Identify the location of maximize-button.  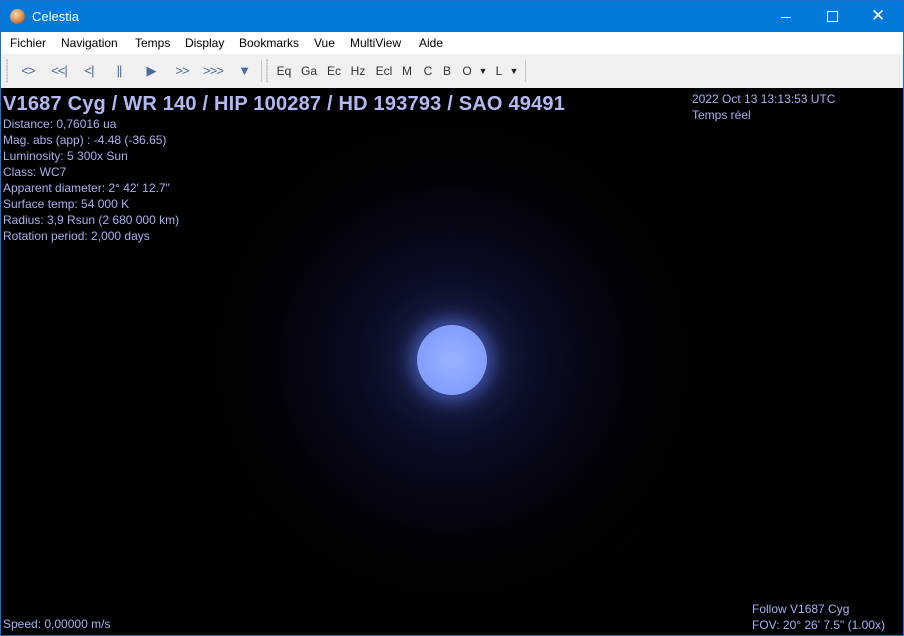
(832, 16).